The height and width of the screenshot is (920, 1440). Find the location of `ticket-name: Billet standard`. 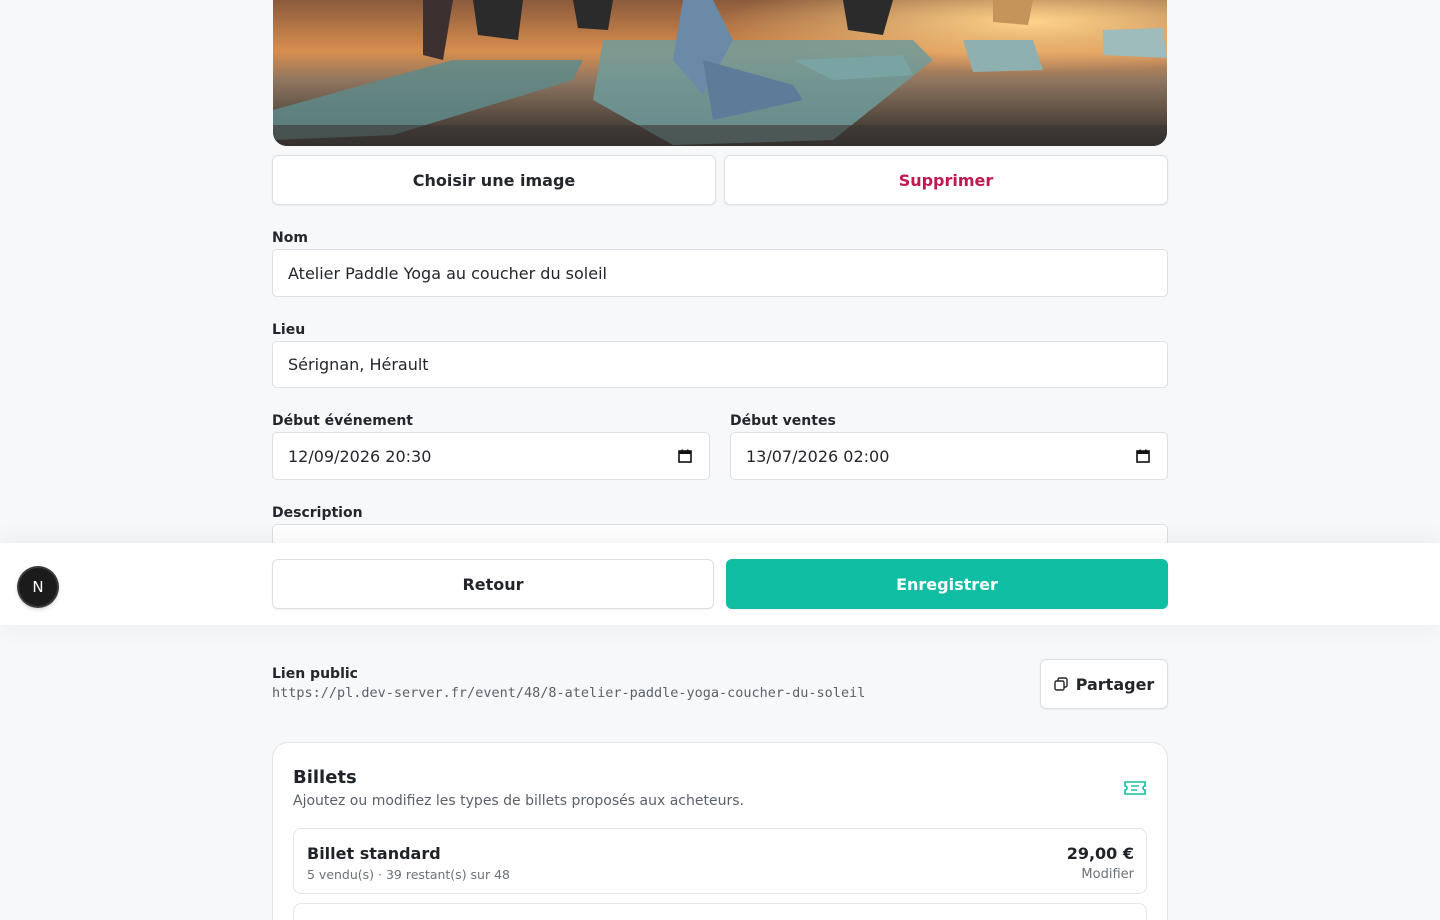

ticket-name: Billet standard is located at coordinates (374, 853).